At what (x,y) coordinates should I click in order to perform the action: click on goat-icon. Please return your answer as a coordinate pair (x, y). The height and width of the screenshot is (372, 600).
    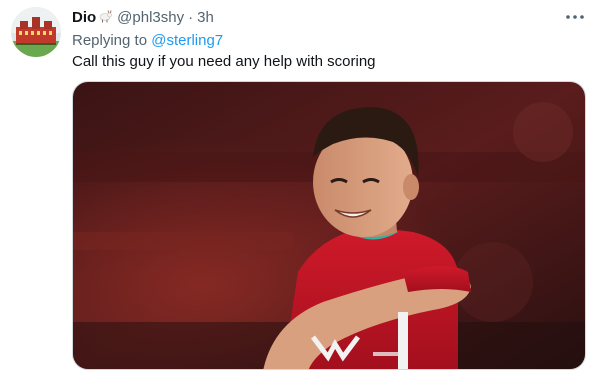
    Looking at the image, I should click on (105, 16).